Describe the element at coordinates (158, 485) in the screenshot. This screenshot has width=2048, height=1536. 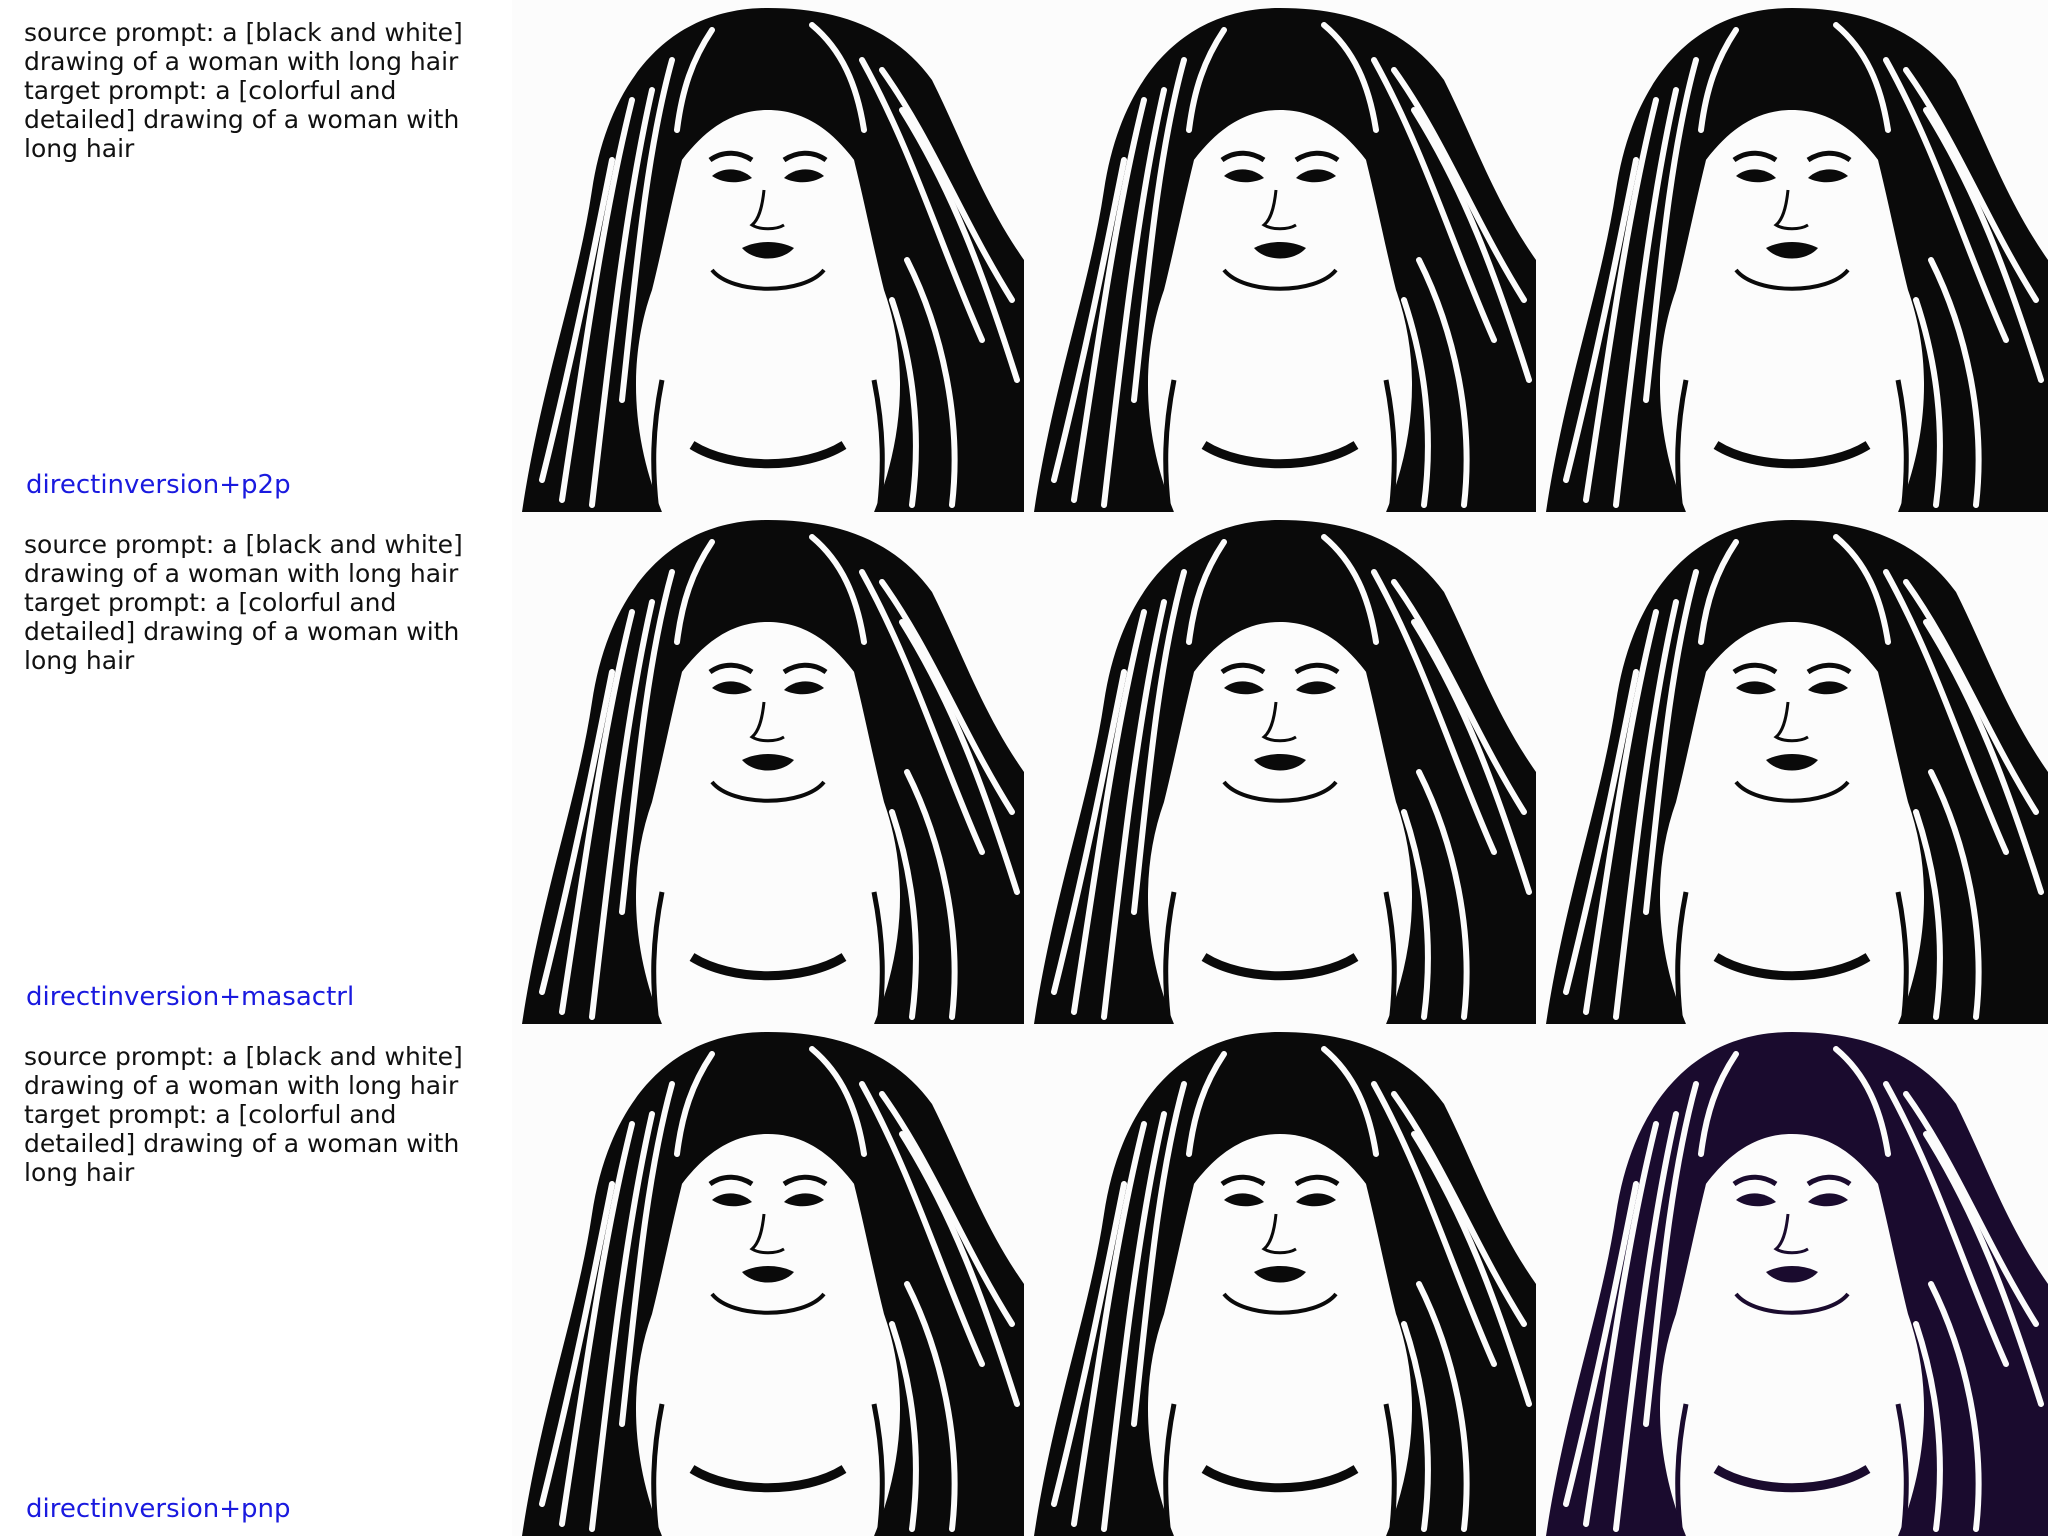
I see `method-label: directinversion+p2p` at that location.